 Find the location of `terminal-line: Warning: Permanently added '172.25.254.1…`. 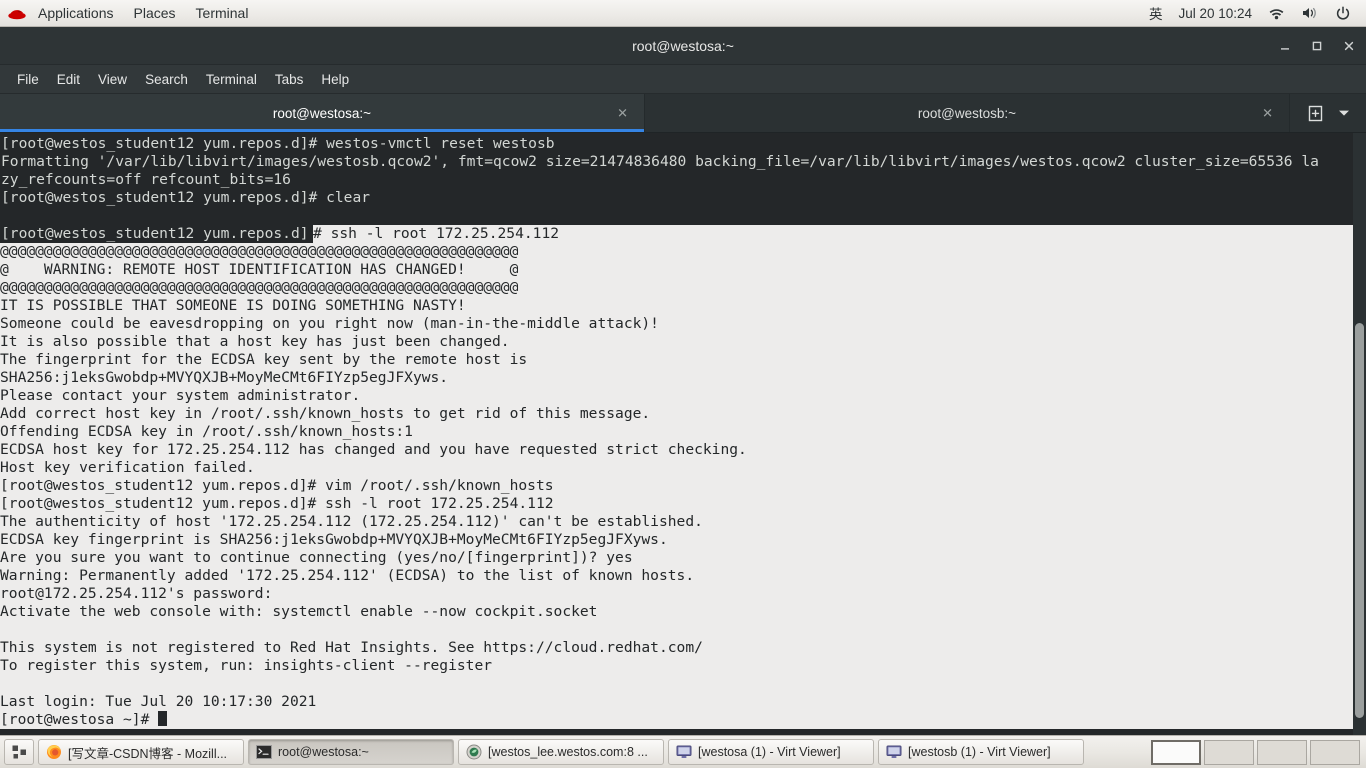

terminal-line: Warning: Permanently added '172.25.254.1… is located at coordinates (347, 575).